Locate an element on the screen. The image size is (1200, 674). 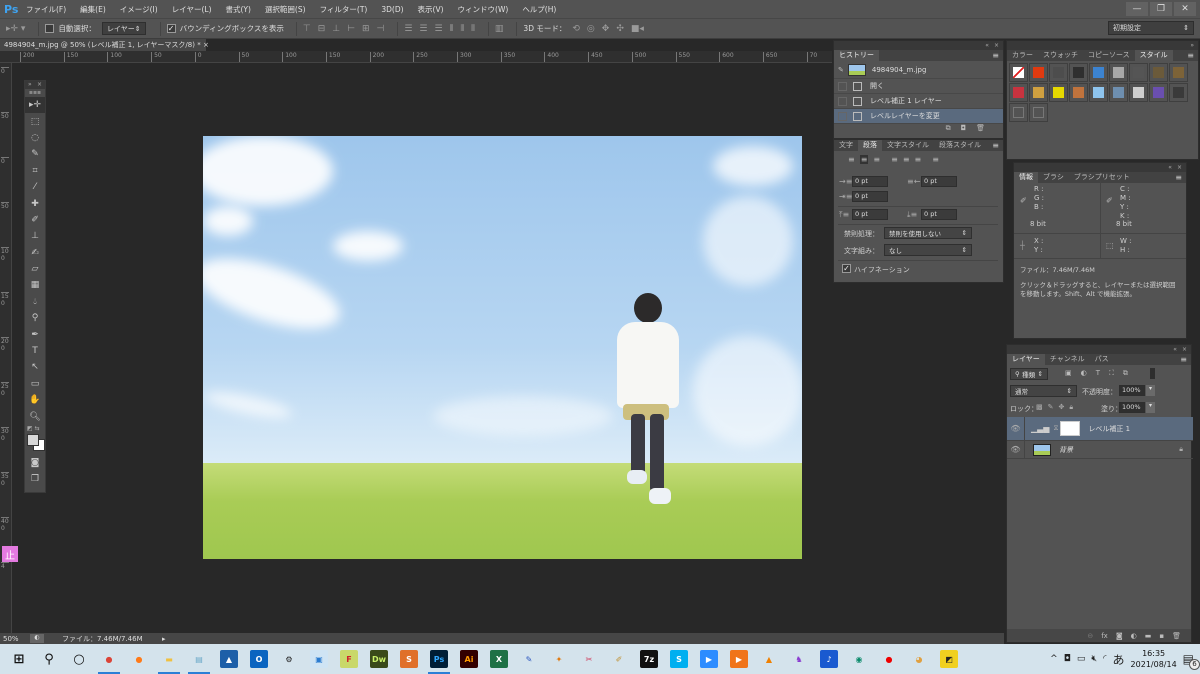
layer-mask-thumbnail is located at coordinates (1070, 428).